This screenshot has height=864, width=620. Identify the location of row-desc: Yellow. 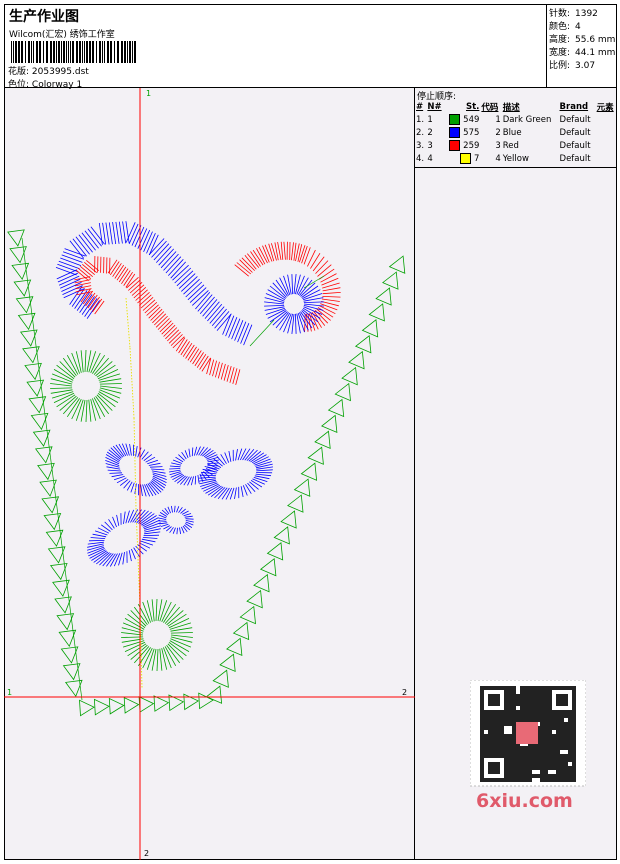
(530, 158).